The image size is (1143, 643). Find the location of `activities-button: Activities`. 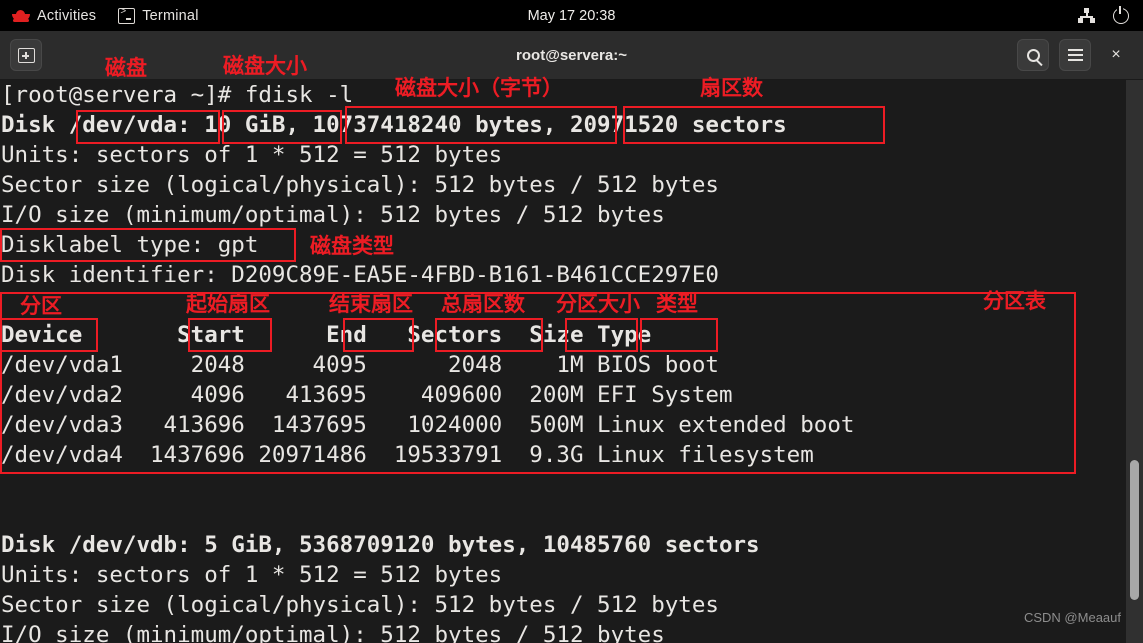

activities-button: Activities is located at coordinates (54, 16).